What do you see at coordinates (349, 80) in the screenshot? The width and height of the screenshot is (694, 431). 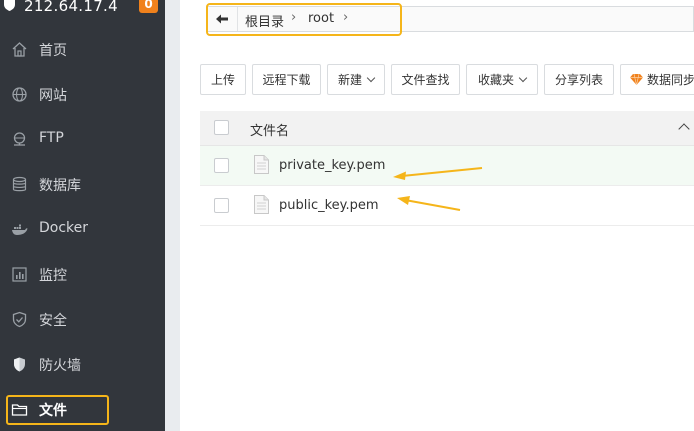 I see `new-label: 新建` at bounding box center [349, 80].